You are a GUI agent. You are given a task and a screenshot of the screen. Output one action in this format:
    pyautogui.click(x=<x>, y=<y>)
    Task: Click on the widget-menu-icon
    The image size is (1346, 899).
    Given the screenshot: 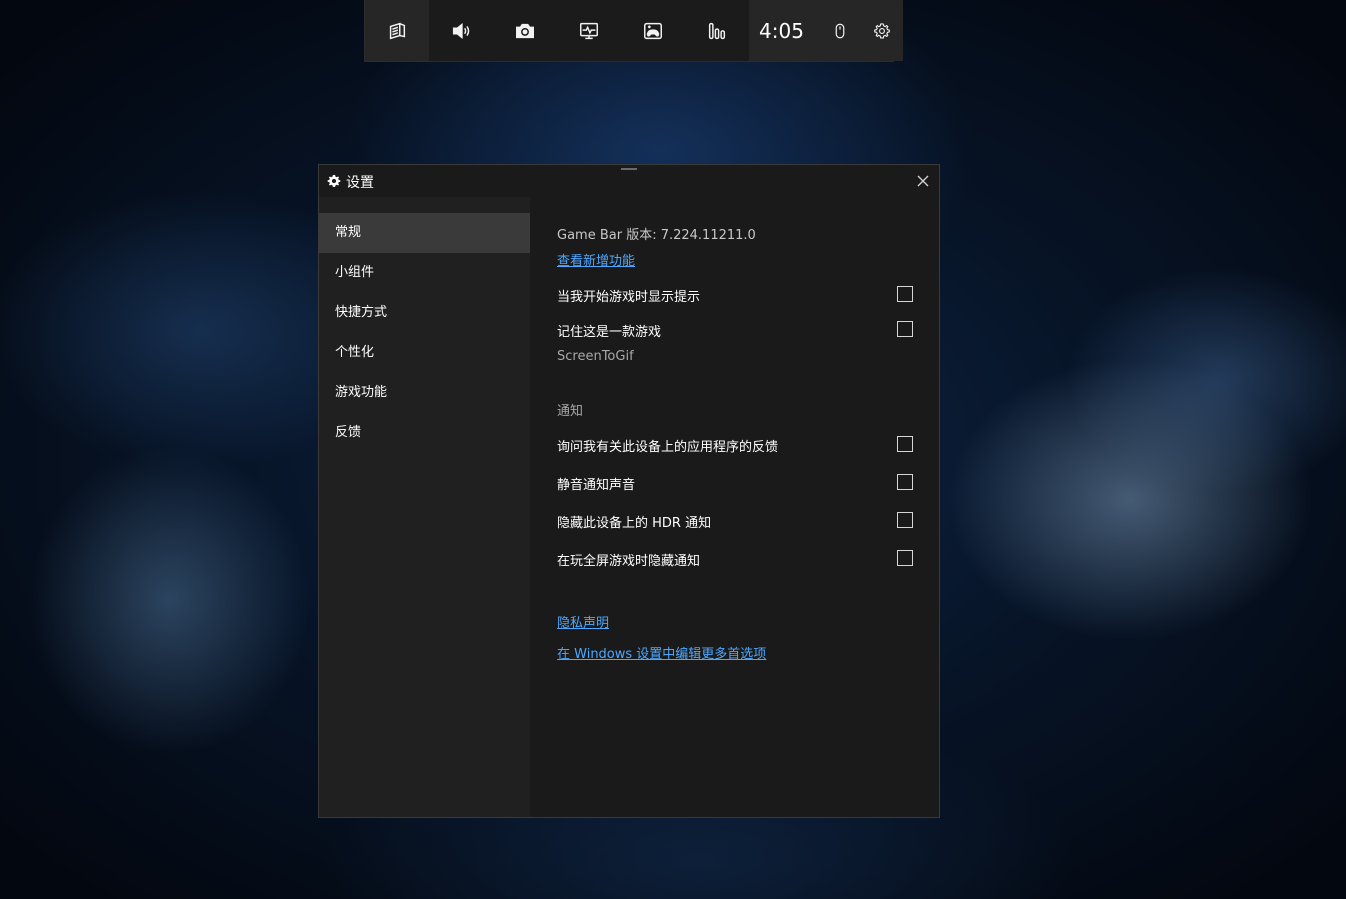 What is the action you would take?
    pyautogui.click(x=397, y=30)
    